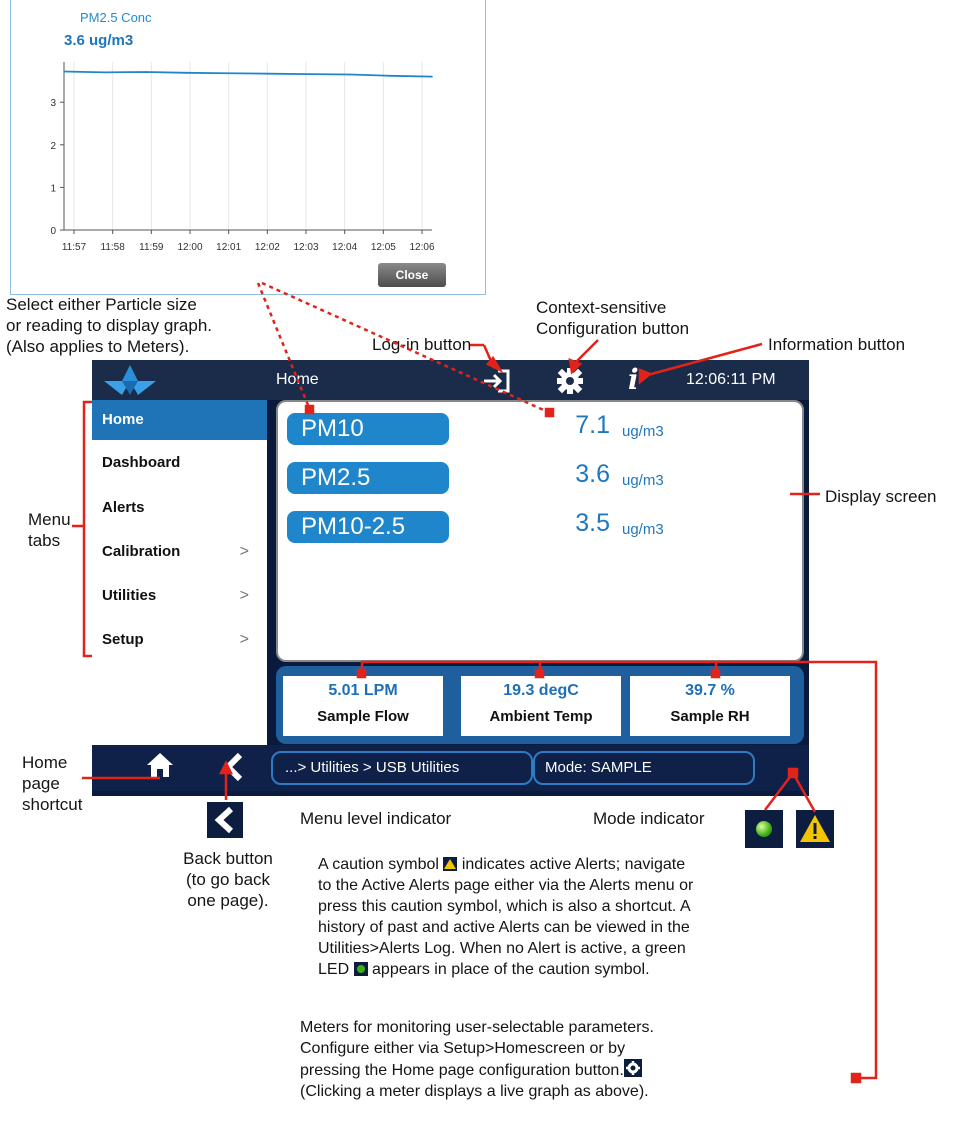  What do you see at coordinates (837, 344) in the screenshot?
I see `info-button-note: Information button` at bounding box center [837, 344].